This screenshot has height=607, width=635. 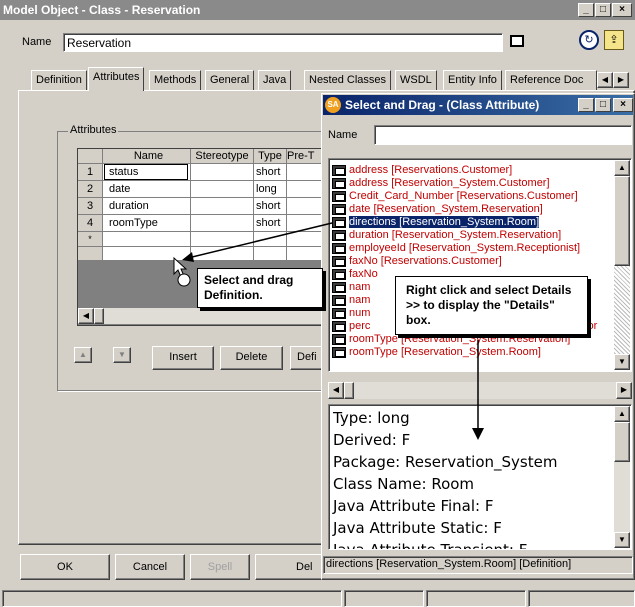 What do you see at coordinates (416, 80) in the screenshot?
I see `tab-wsdl: WSDL` at bounding box center [416, 80].